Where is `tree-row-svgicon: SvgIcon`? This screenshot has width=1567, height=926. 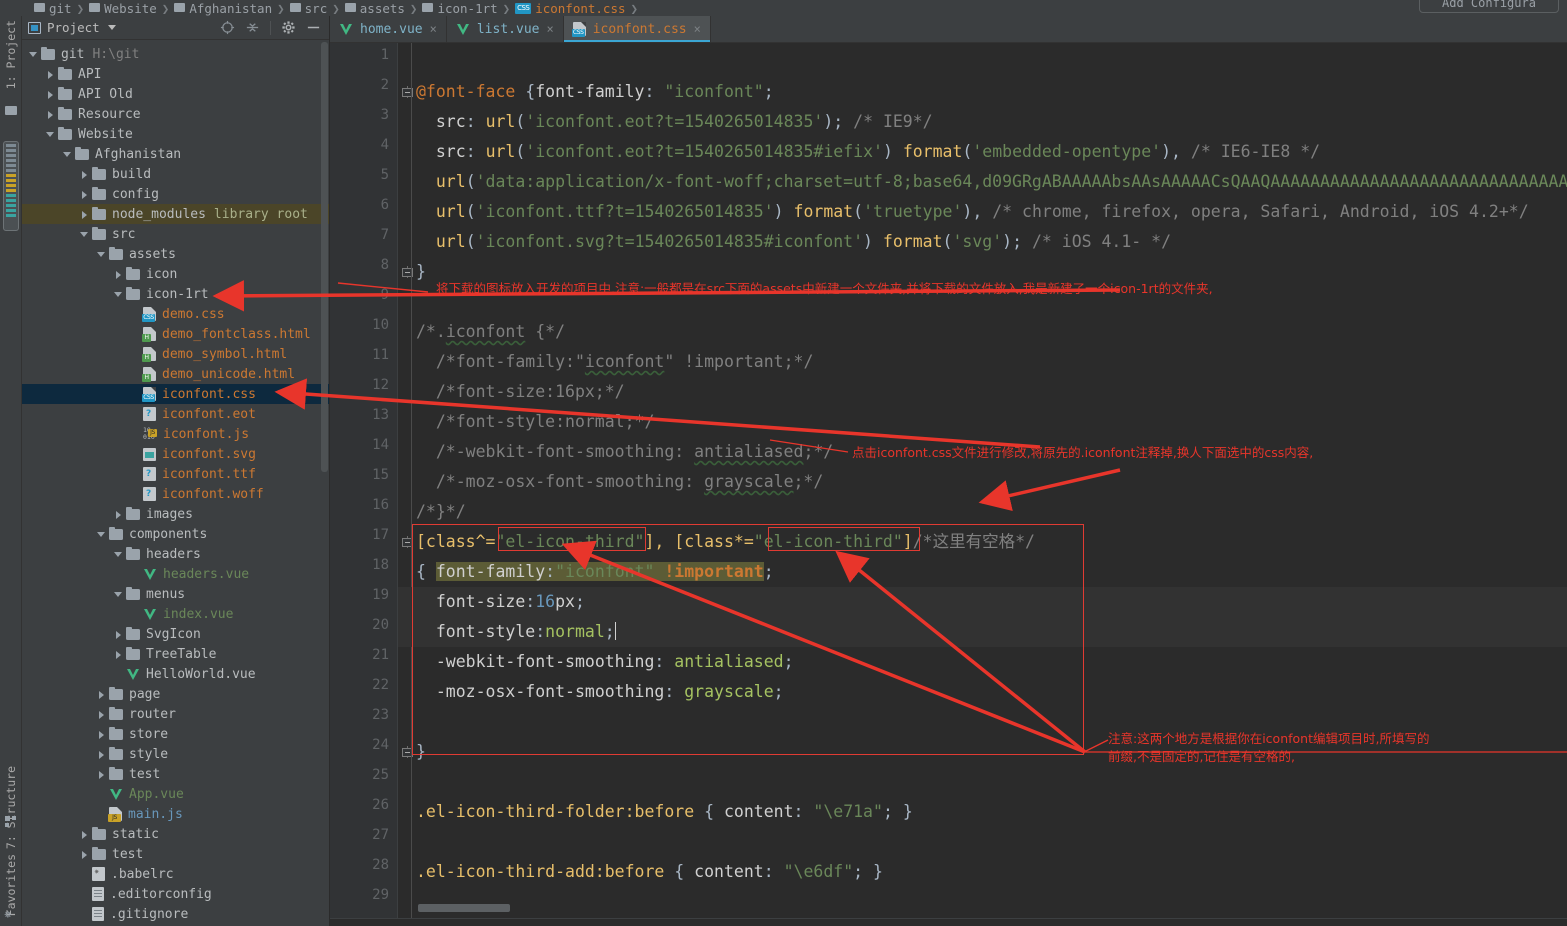
tree-row-svgicon: SvgIcon is located at coordinates (175, 634).